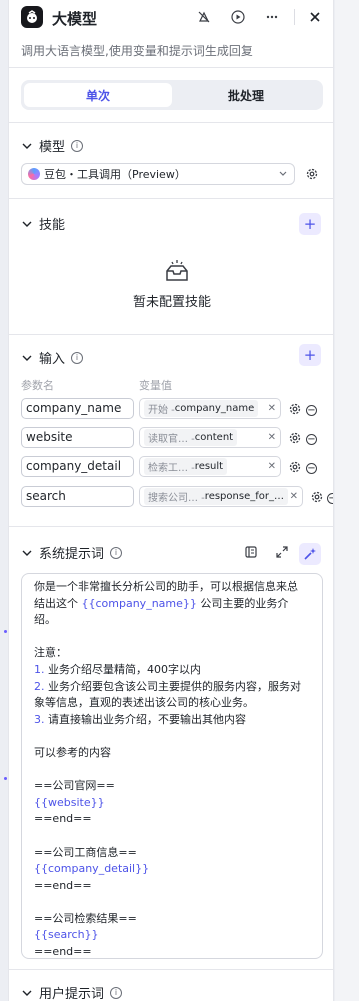  What do you see at coordinates (77, 437) in the screenshot?
I see `param-name-input: website` at bounding box center [77, 437].